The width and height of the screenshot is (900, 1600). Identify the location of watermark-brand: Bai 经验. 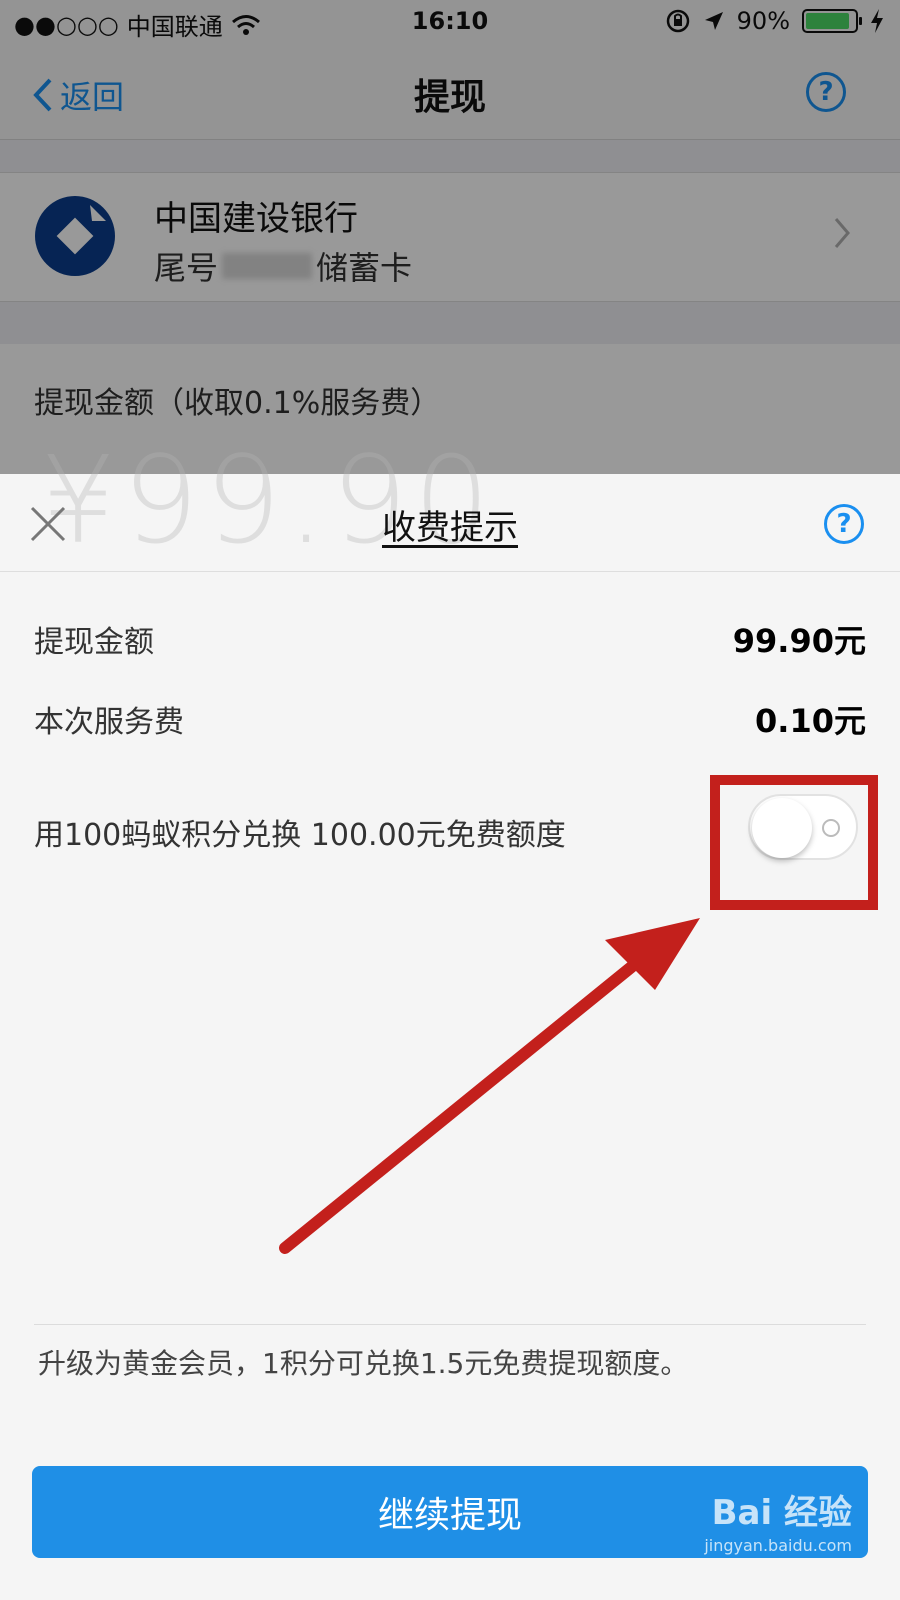
(781, 1513).